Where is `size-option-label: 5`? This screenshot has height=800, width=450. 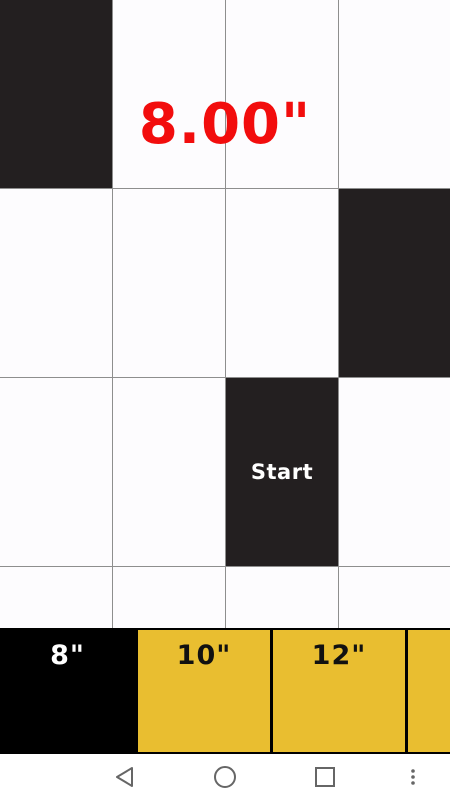
size-option-label: 5 is located at coordinates (429, 655).